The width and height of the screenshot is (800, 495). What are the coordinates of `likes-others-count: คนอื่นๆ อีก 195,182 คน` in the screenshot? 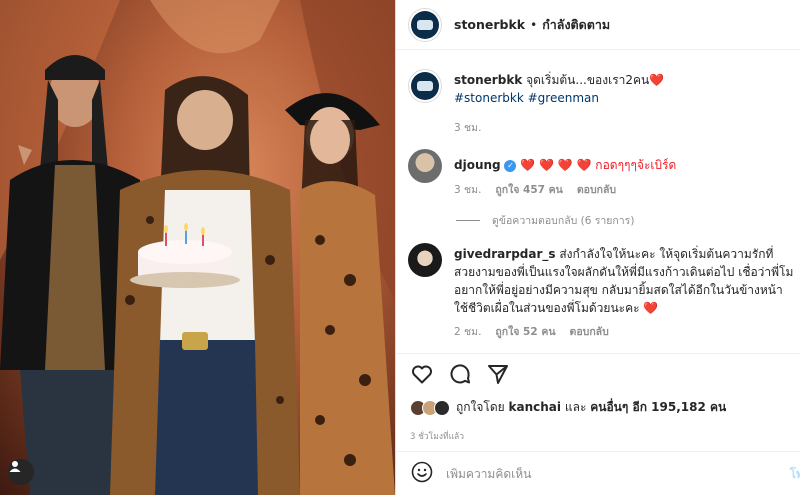 It's located at (658, 407).